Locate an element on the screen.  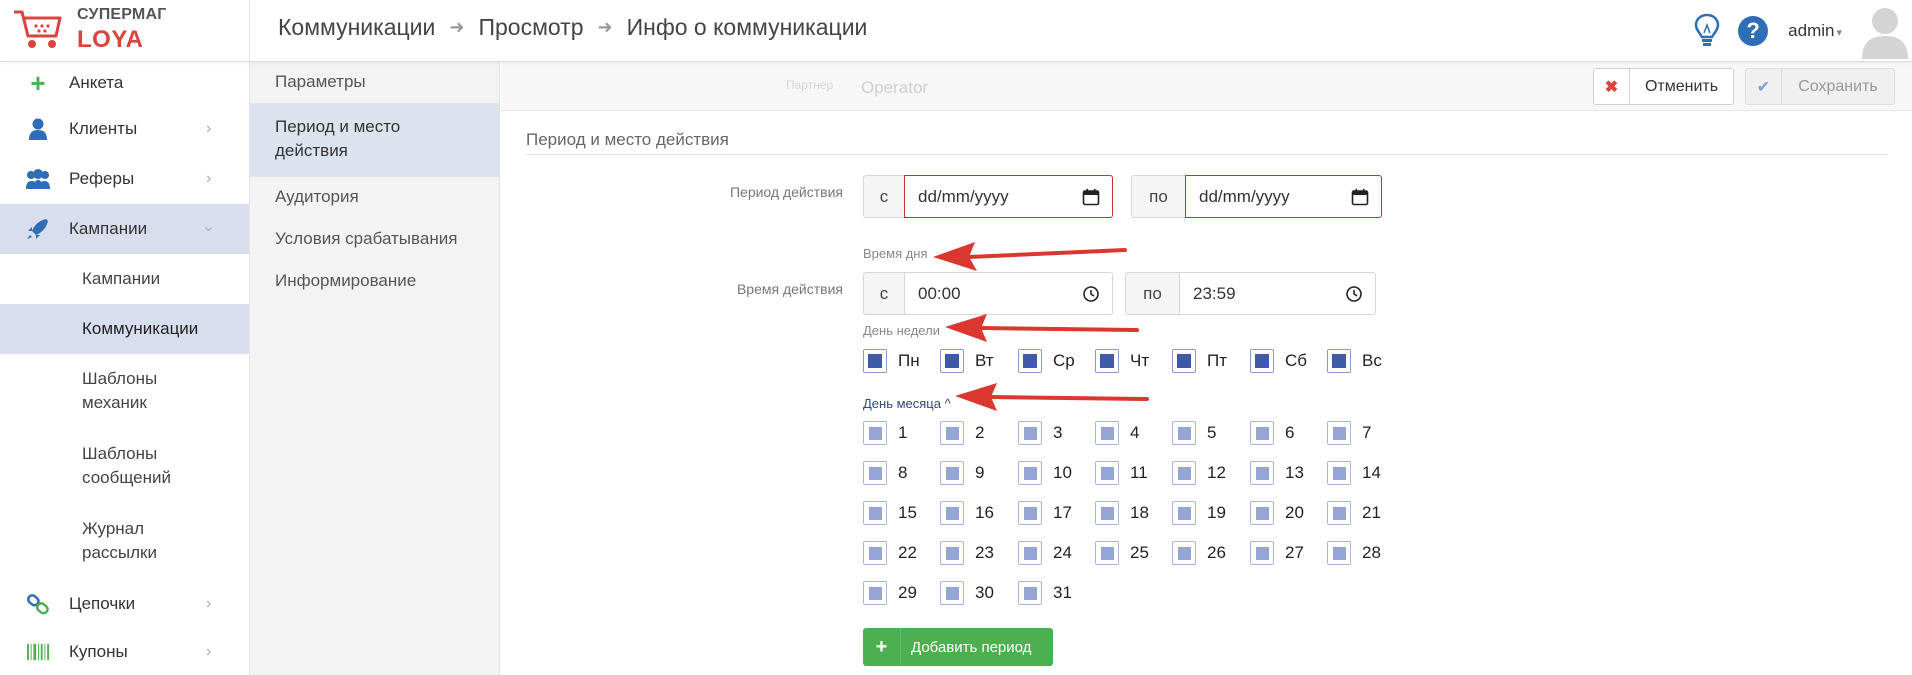
monthday-checkbox: 29 is located at coordinates (890, 593).